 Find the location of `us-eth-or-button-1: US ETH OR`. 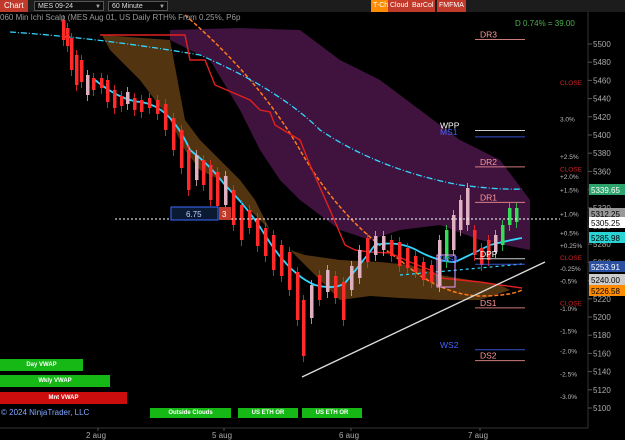

us-eth-or-button-1: US ETH OR is located at coordinates (268, 413).